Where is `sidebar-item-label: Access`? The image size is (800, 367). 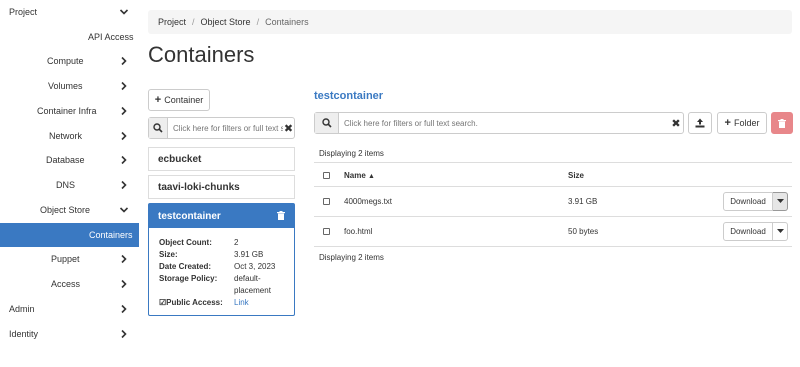
sidebar-item-label: Access is located at coordinates (66, 284).